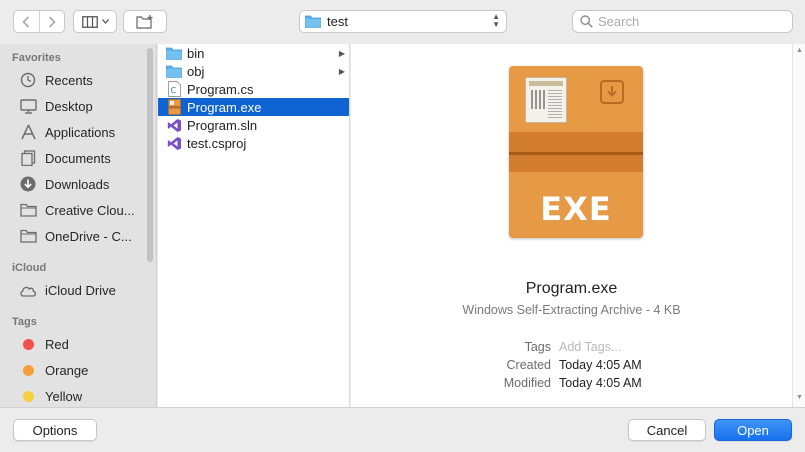 The image size is (805, 452). Describe the element at coordinates (537, 347) in the screenshot. I see `tags-label: Tags` at that location.